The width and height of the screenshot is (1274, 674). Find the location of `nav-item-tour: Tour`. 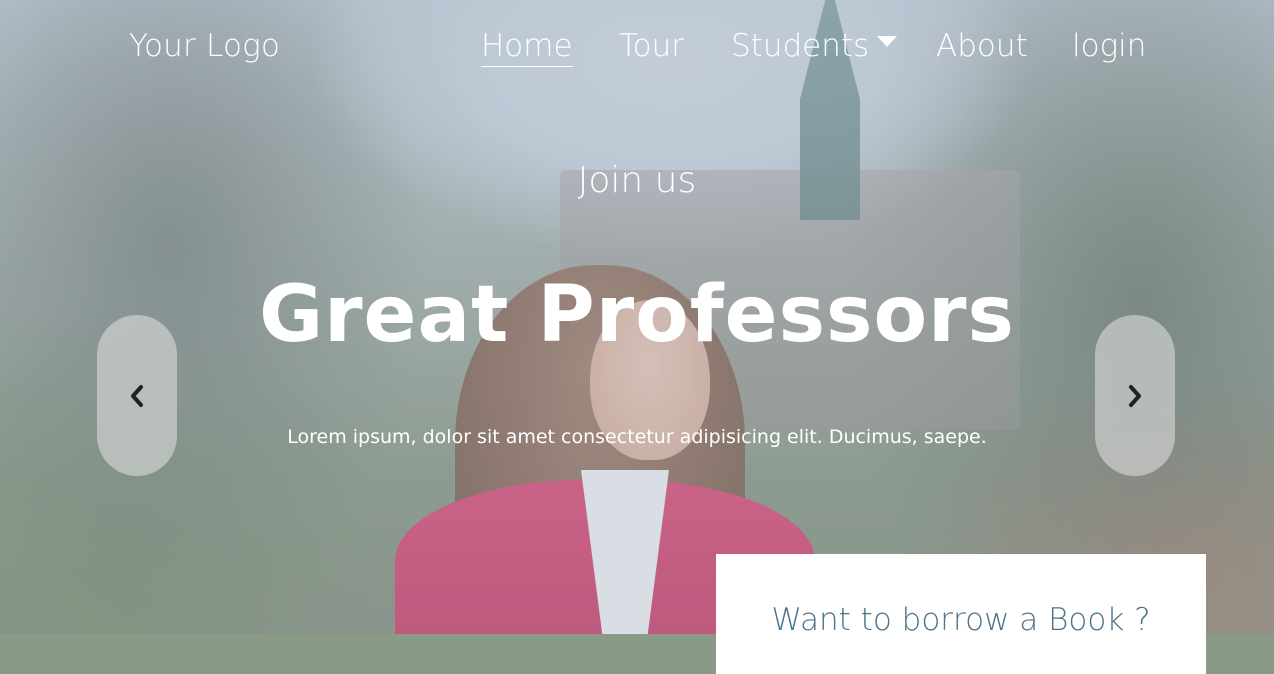

nav-item-tour: Tour is located at coordinates (651, 46).